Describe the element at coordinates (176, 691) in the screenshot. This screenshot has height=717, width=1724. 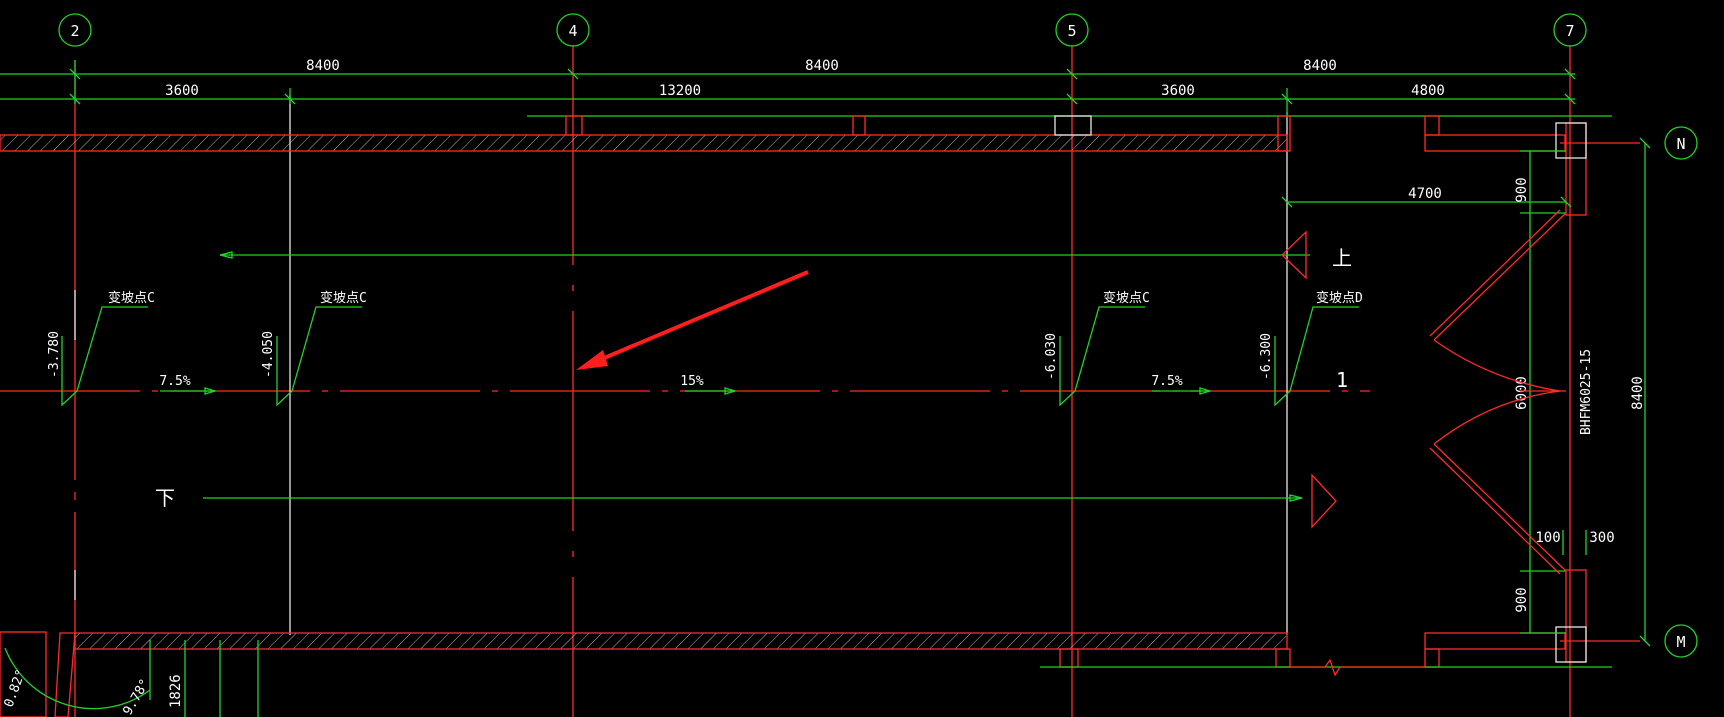
I see `dim-1826: 1826` at that location.